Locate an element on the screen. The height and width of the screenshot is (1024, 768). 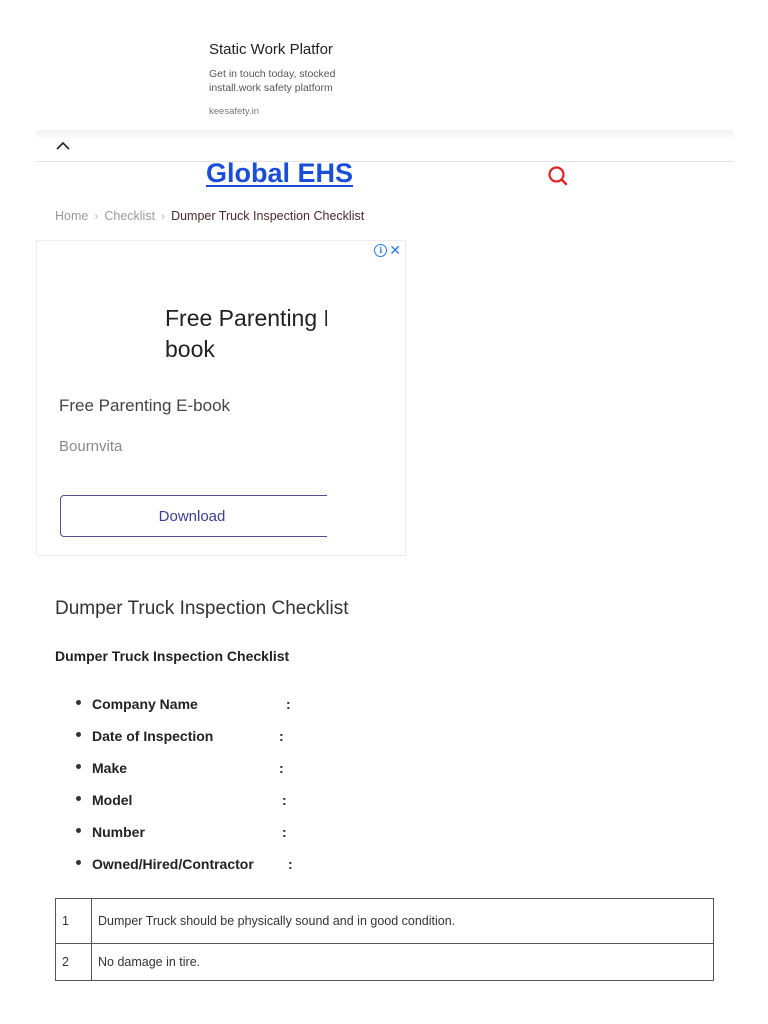
header-divider is located at coordinates (385, 161).